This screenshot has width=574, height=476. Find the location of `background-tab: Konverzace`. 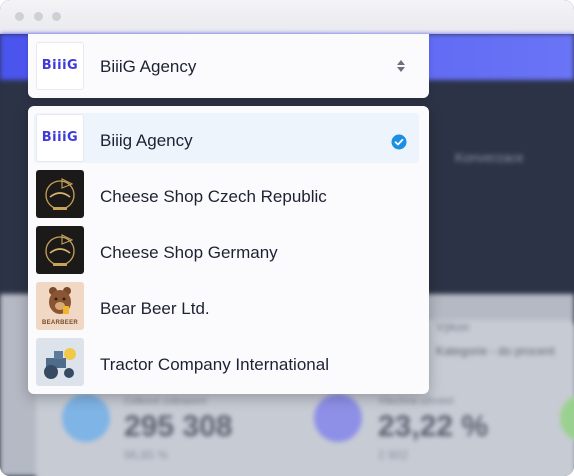

background-tab: Konverzace is located at coordinates (489, 157).